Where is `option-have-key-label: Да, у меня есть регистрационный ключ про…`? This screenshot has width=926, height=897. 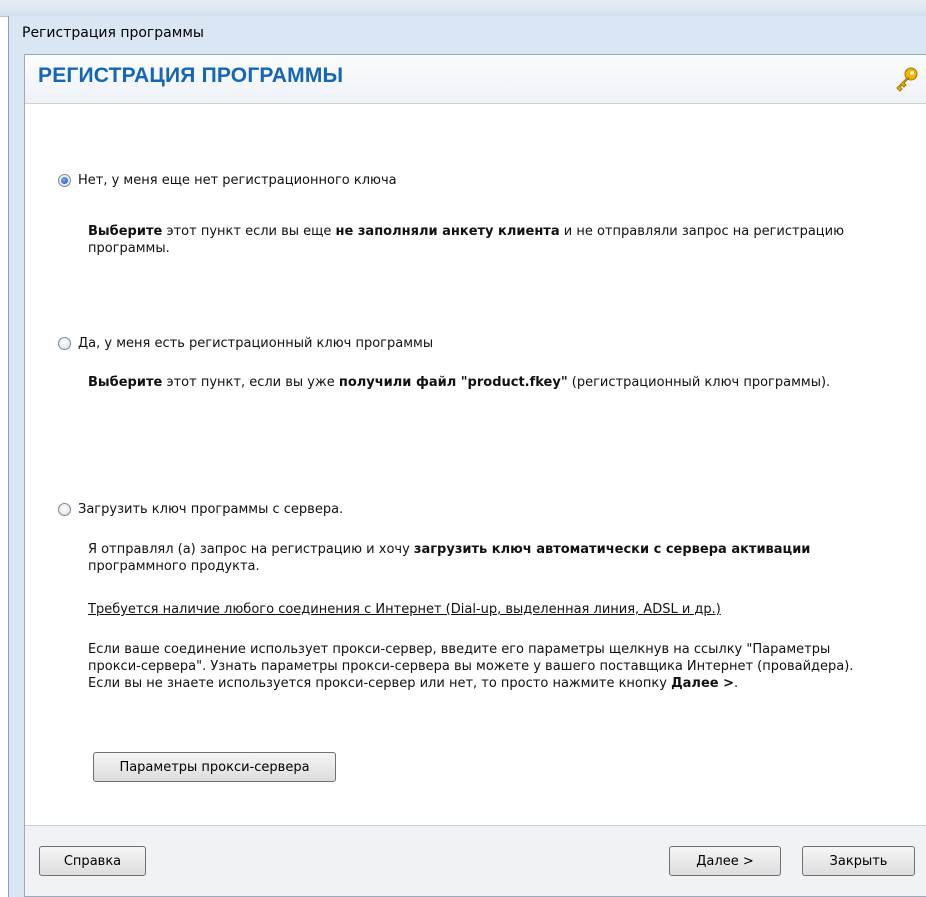
option-have-key-label: Да, у меня есть регистрационный ключ про… is located at coordinates (256, 343).